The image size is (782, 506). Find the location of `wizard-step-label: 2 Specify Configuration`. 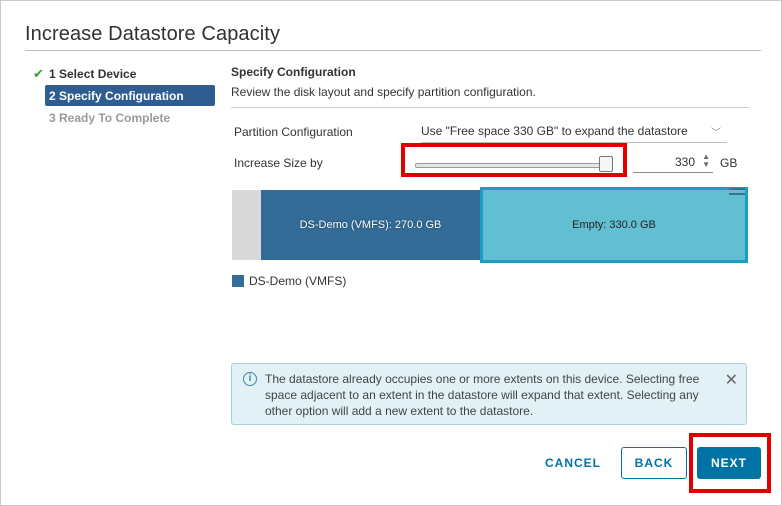

wizard-step-label: 2 Specify Configuration is located at coordinates (116, 95).